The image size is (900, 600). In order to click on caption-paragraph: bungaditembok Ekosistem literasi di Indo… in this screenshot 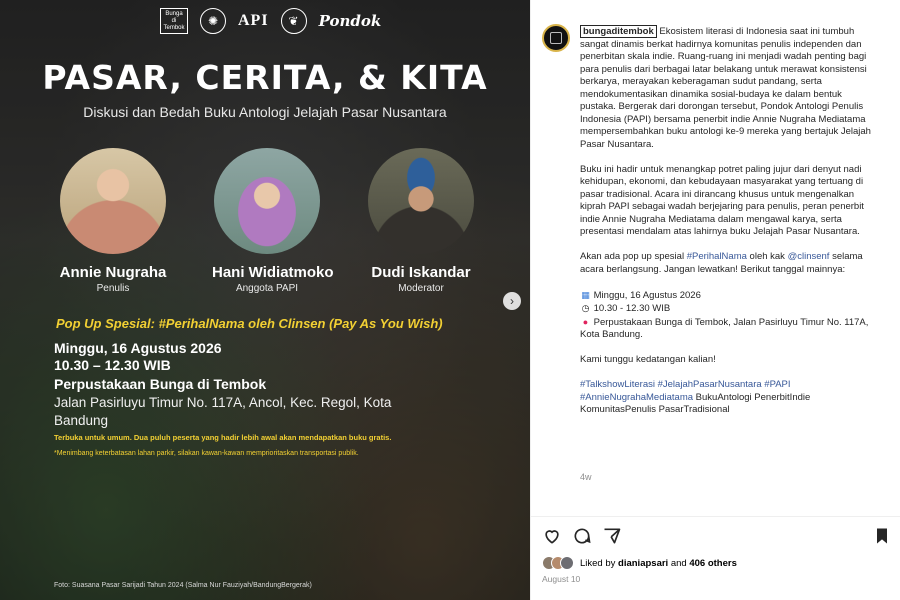, I will do `click(725, 87)`.